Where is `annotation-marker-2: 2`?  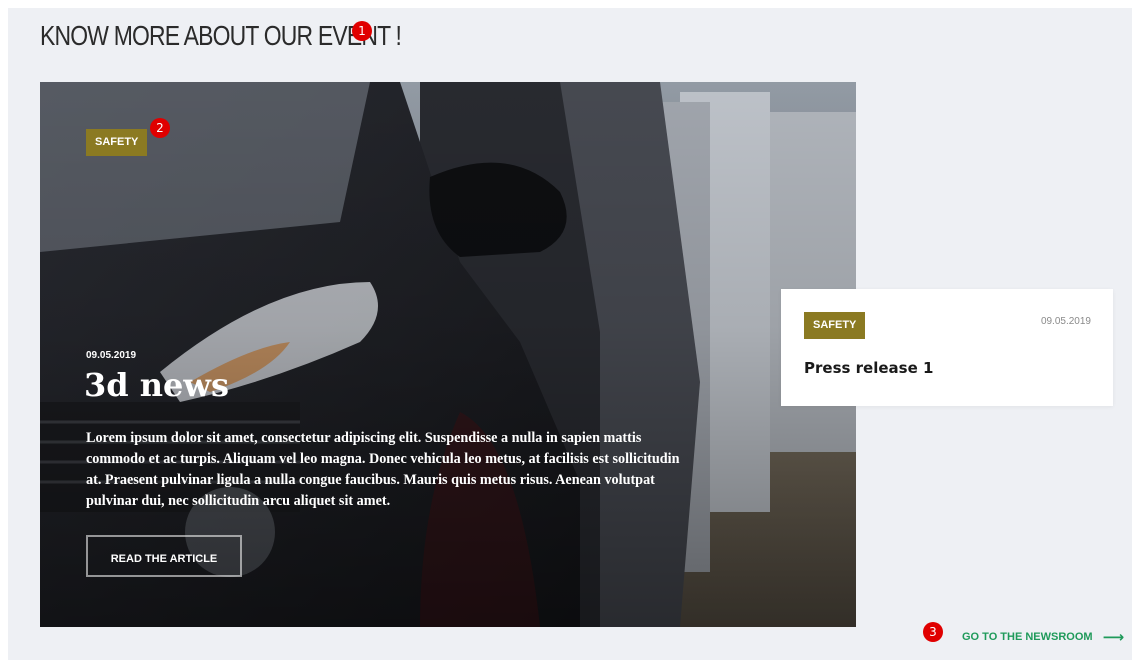
annotation-marker-2: 2 is located at coordinates (160, 128).